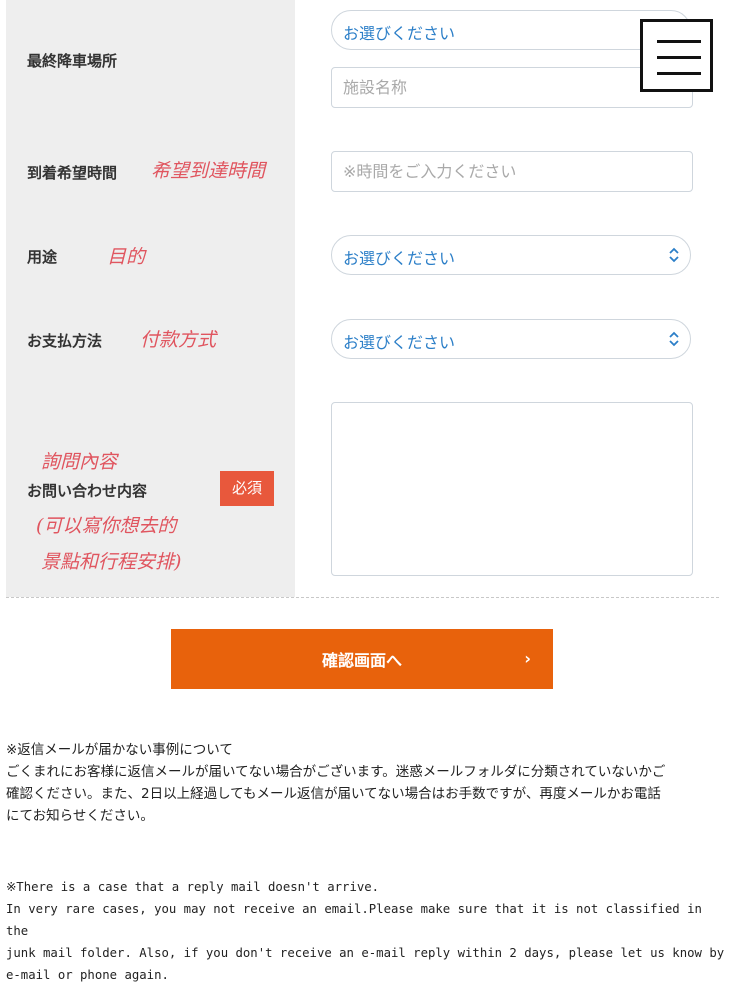 The width and height of the screenshot is (740, 986). I want to click on purpose-handwritten-note: 目的, so click(126, 257).